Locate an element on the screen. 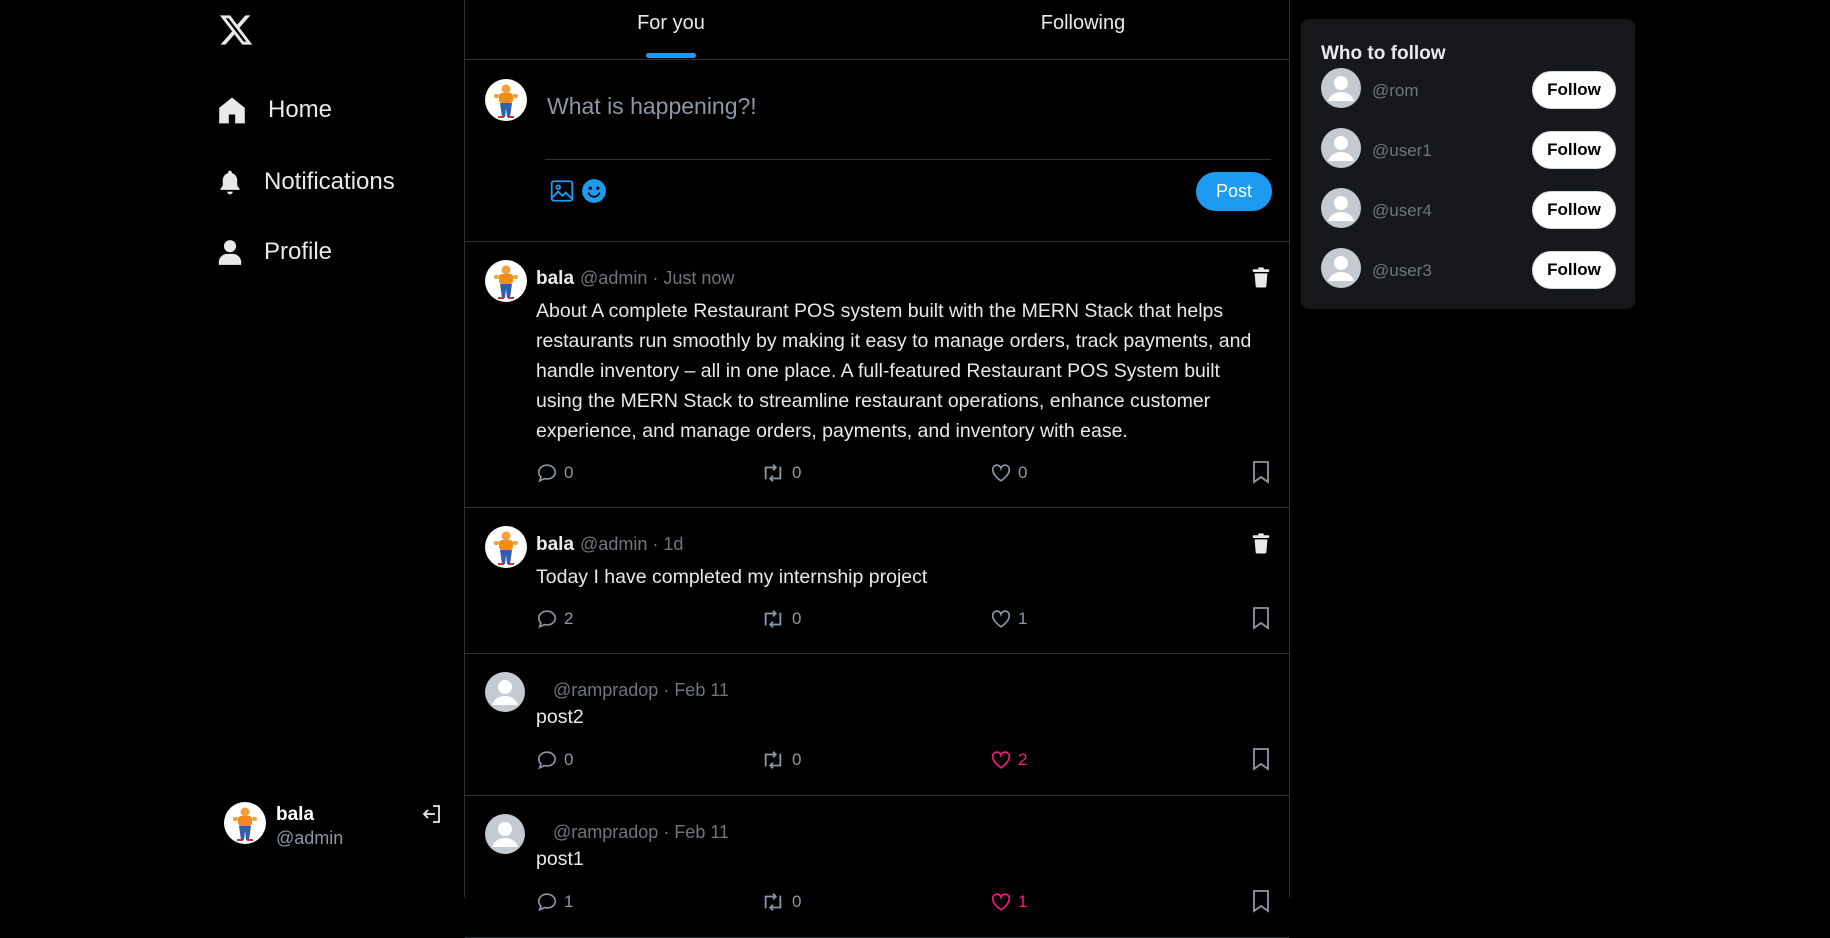 Image resolution: width=1830 pixels, height=938 pixels. post-text: post2 is located at coordinates (560, 717).